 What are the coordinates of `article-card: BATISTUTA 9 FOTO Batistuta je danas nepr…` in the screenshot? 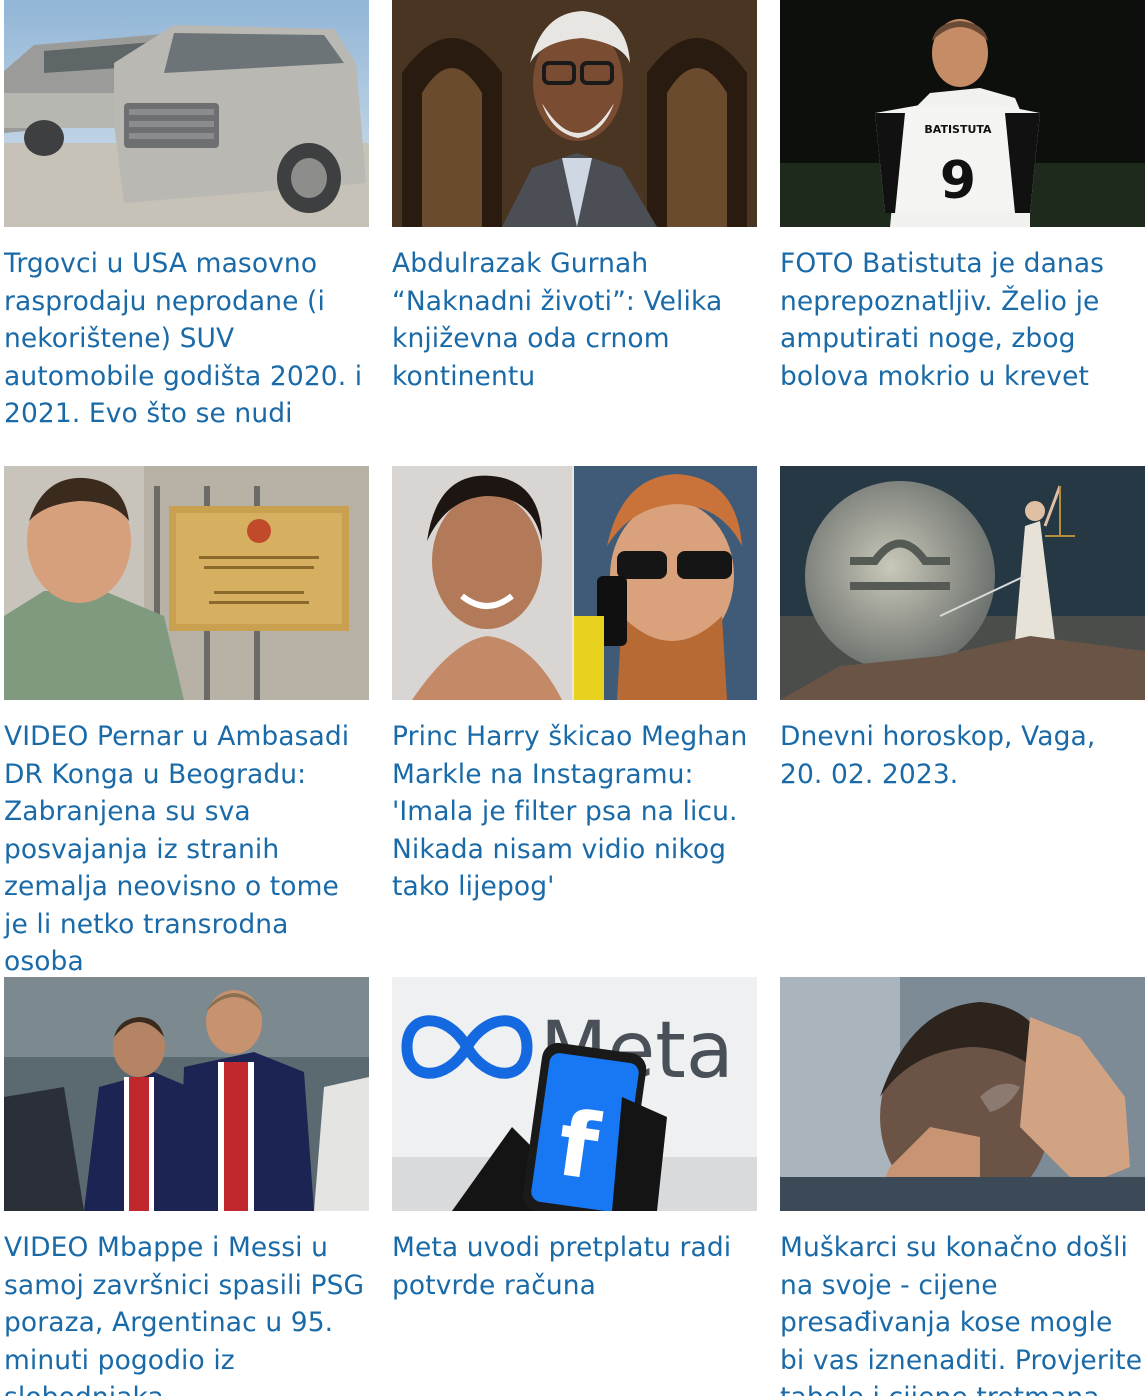 It's located at (962, 197).